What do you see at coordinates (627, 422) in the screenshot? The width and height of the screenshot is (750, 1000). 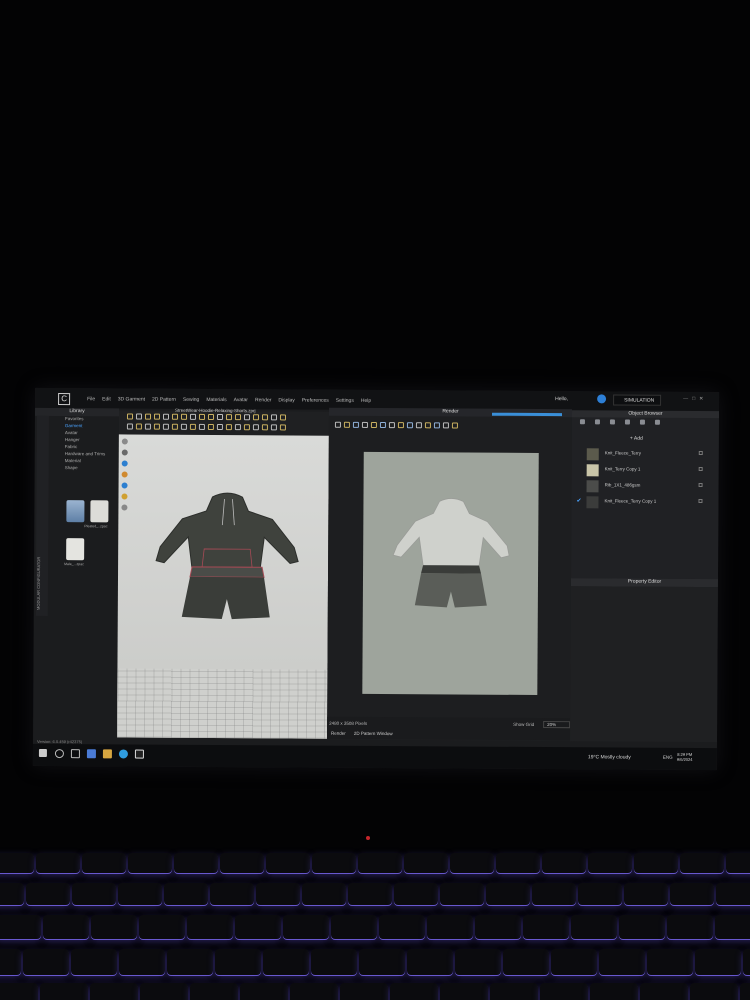 I see `topstitch-icon` at bounding box center [627, 422].